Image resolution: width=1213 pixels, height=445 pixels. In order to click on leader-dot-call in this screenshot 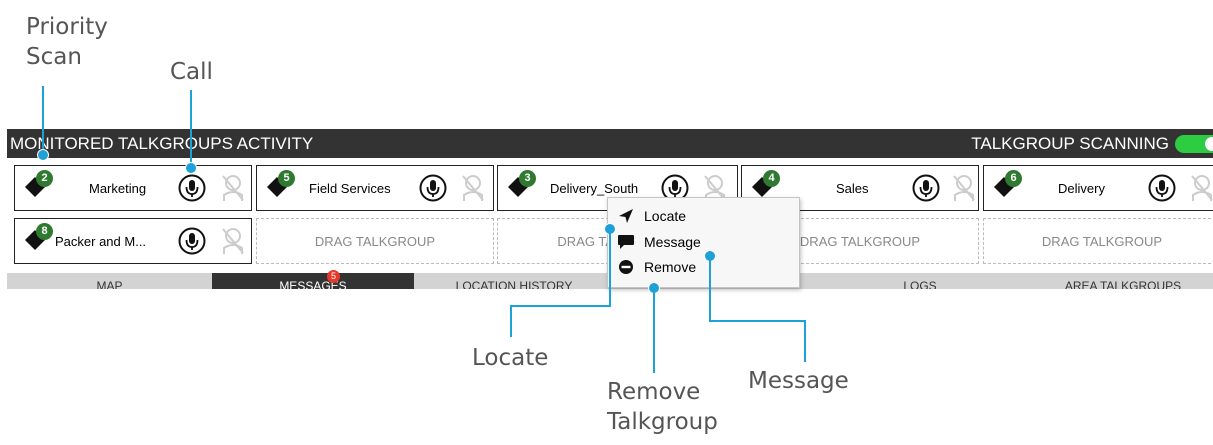, I will do `click(191, 168)`.